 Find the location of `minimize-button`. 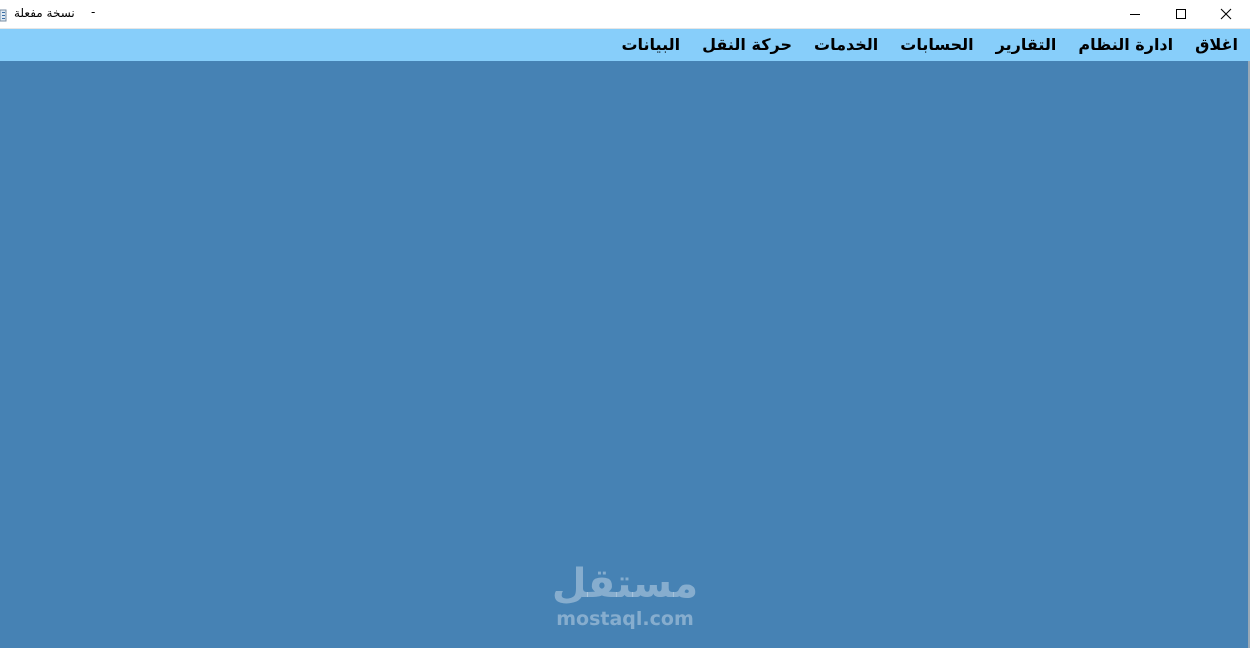

minimize-button is located at coordinates (1135, 14).